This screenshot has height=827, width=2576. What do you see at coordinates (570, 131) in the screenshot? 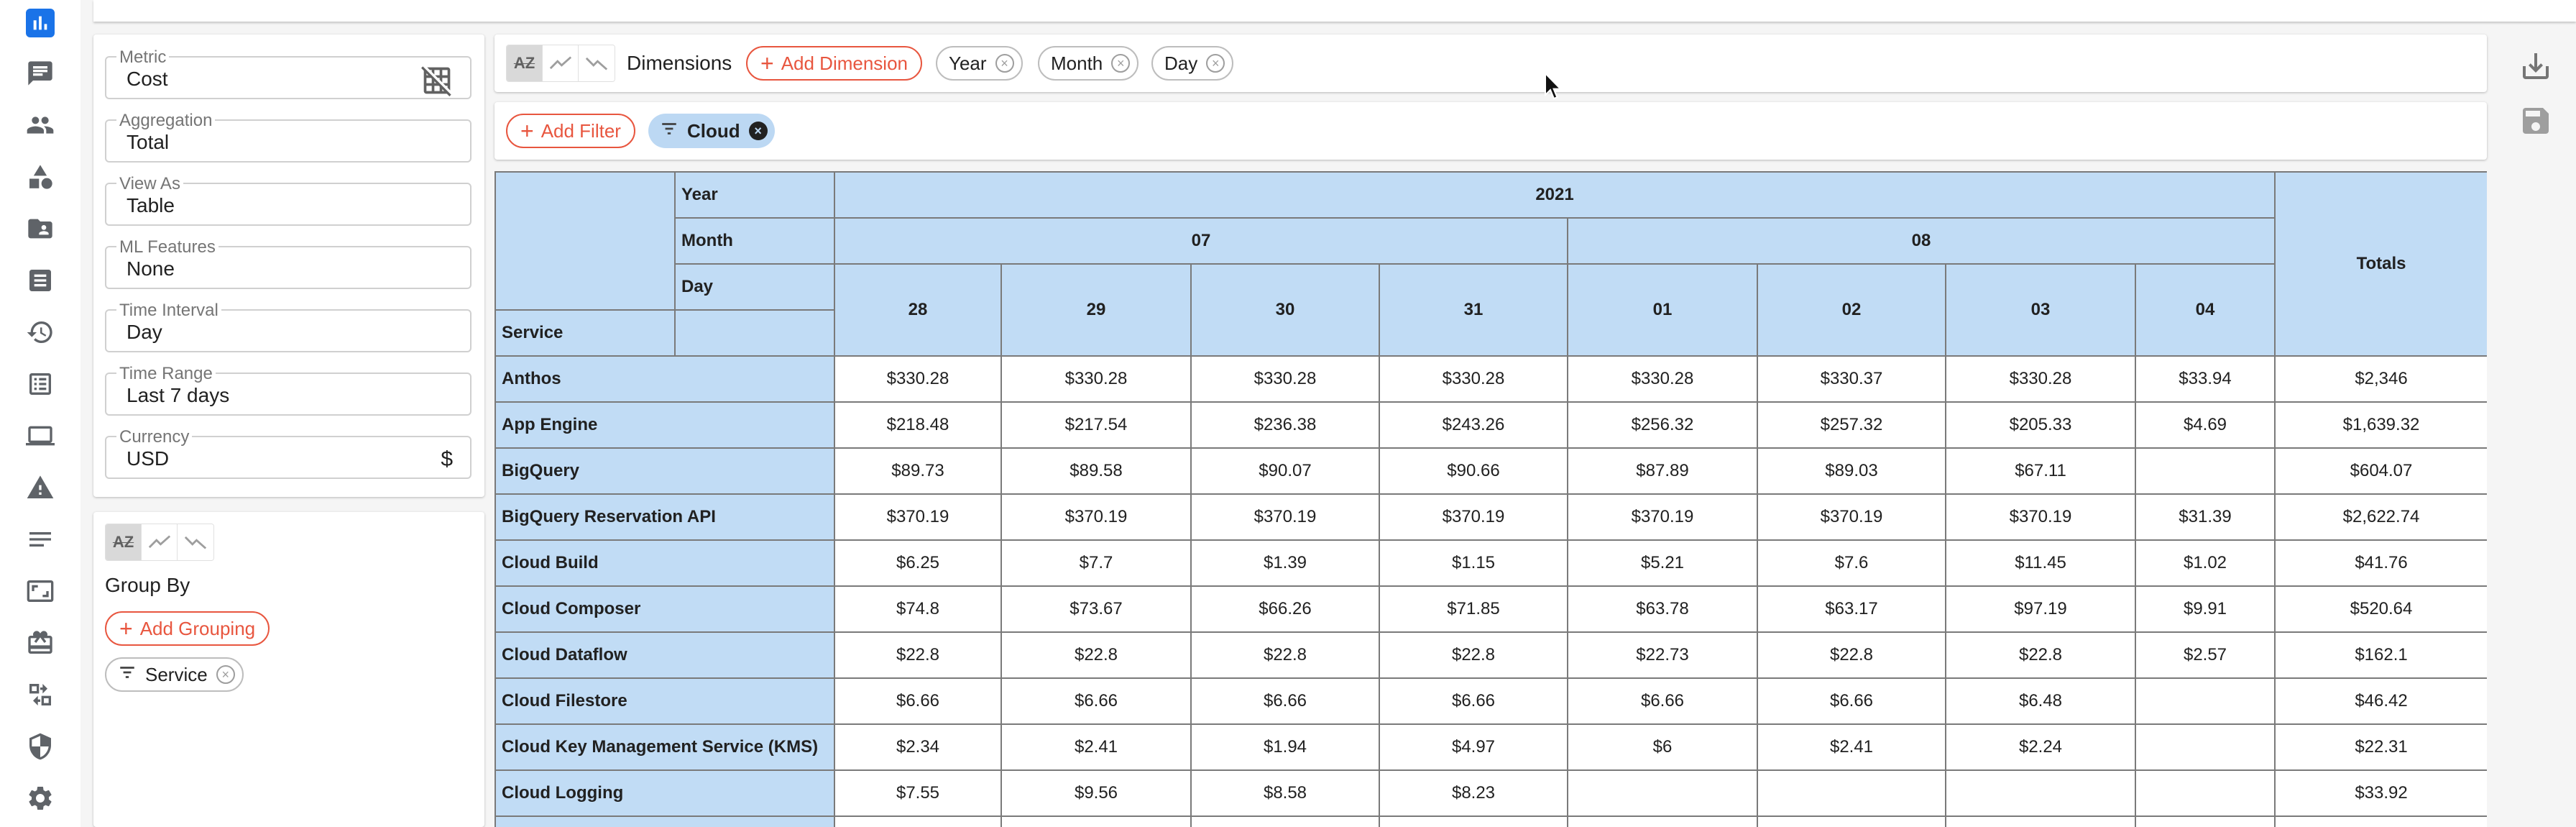
I see `add-filter-button: + Add Filter` at bounding box center [570, 131].